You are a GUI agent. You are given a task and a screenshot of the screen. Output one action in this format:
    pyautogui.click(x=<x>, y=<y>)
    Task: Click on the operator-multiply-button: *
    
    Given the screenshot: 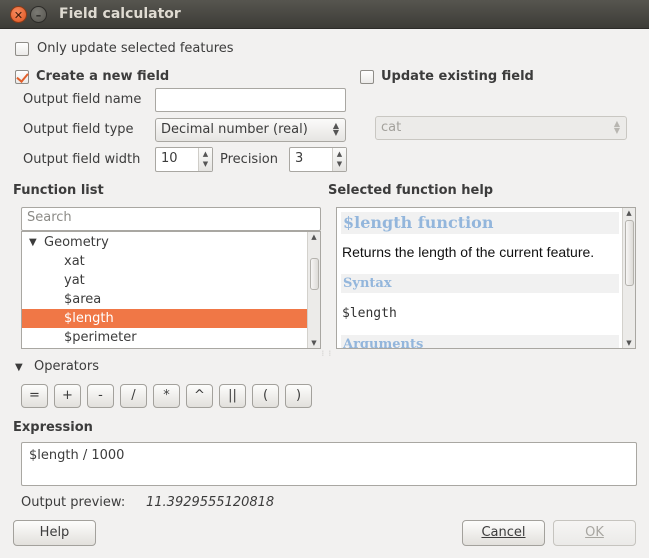 What is the action you would take?
    pyautogui.click(x=166, y=396)
    